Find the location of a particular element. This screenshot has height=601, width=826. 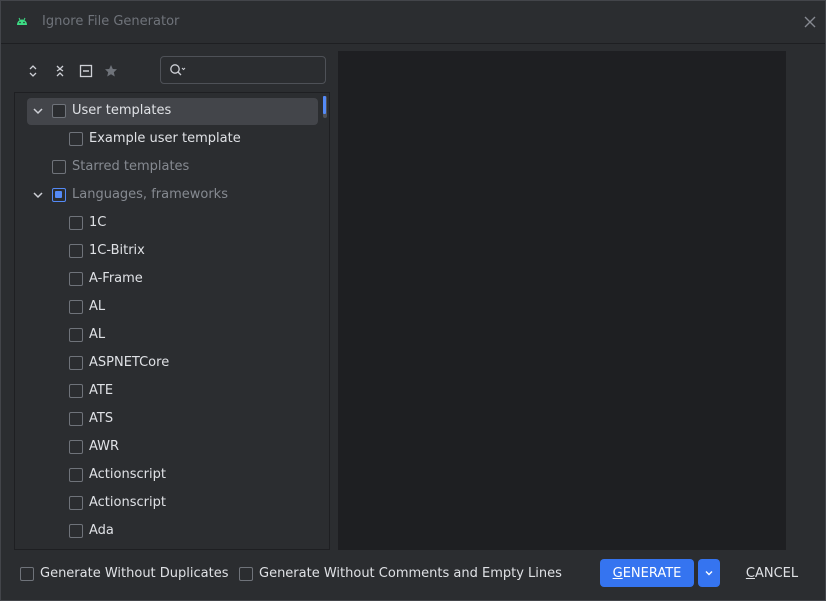

cancel-button: C ANCEL is located at coordinates (772, 573).